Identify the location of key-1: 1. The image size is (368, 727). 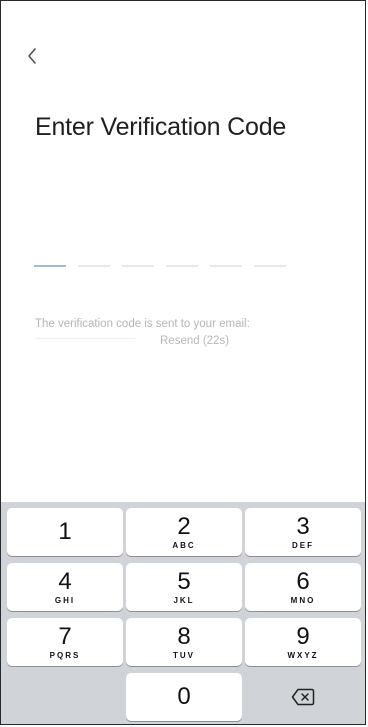
(65, 532).